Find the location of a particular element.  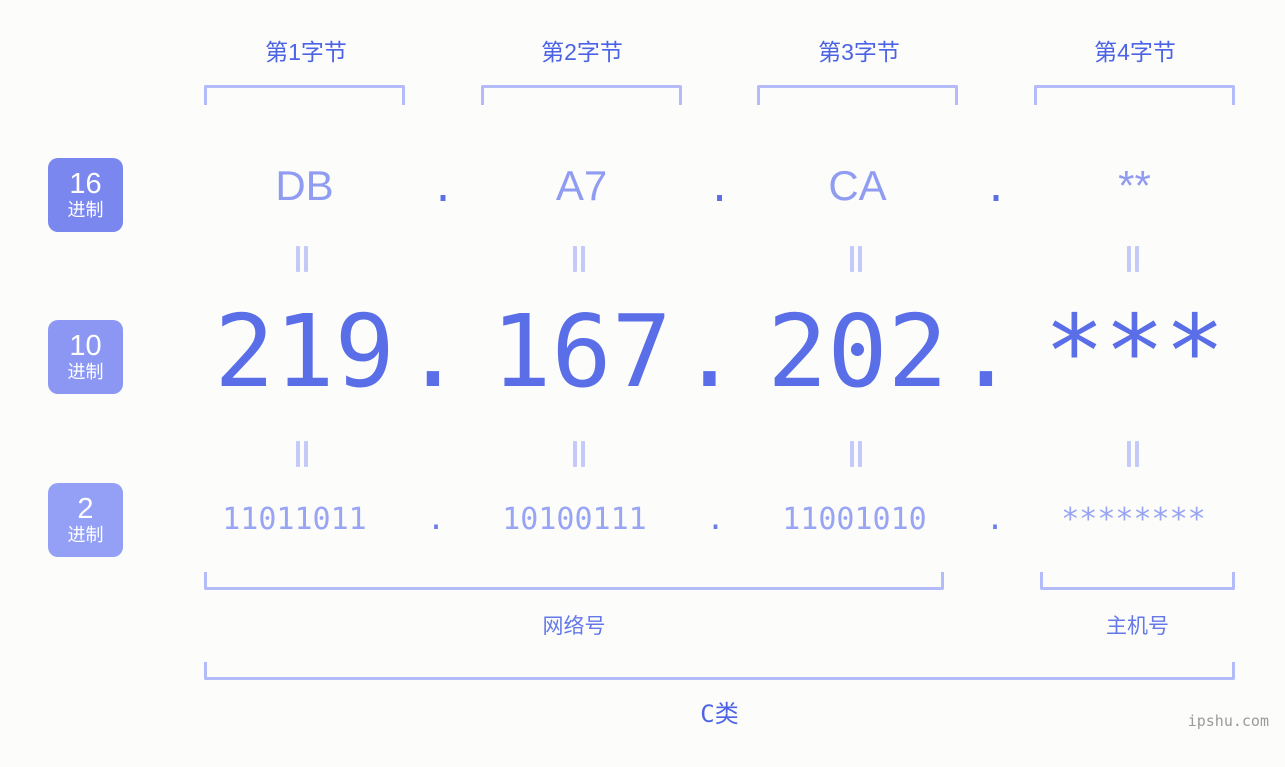

byte-header-label-4: 第4字节 is located at coordinates (1135, 52).